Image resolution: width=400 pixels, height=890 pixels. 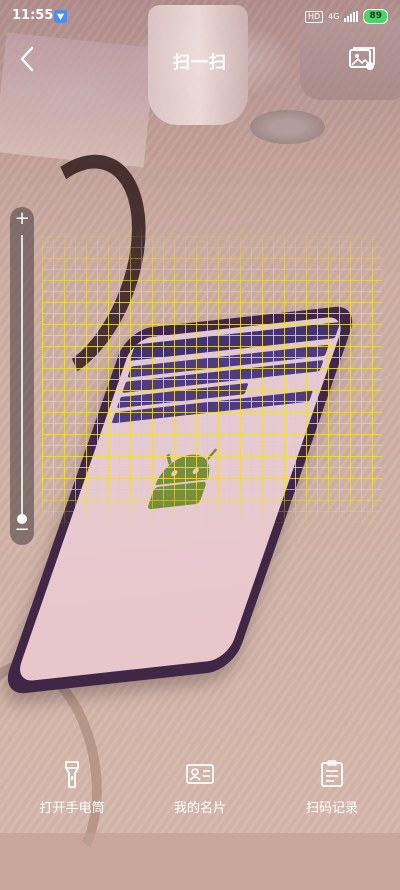 I want to click on scan-history-label: 扫码记录, so click(x=331, y=808).